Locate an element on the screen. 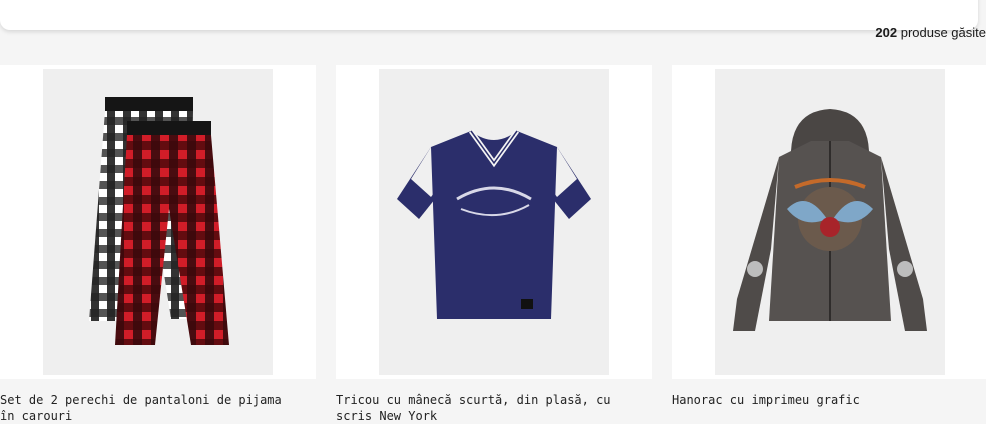 This screenshot has height=424, width=986. product-title: Hanorac cu imprimeu grafic is located at coordinates (822, 400).